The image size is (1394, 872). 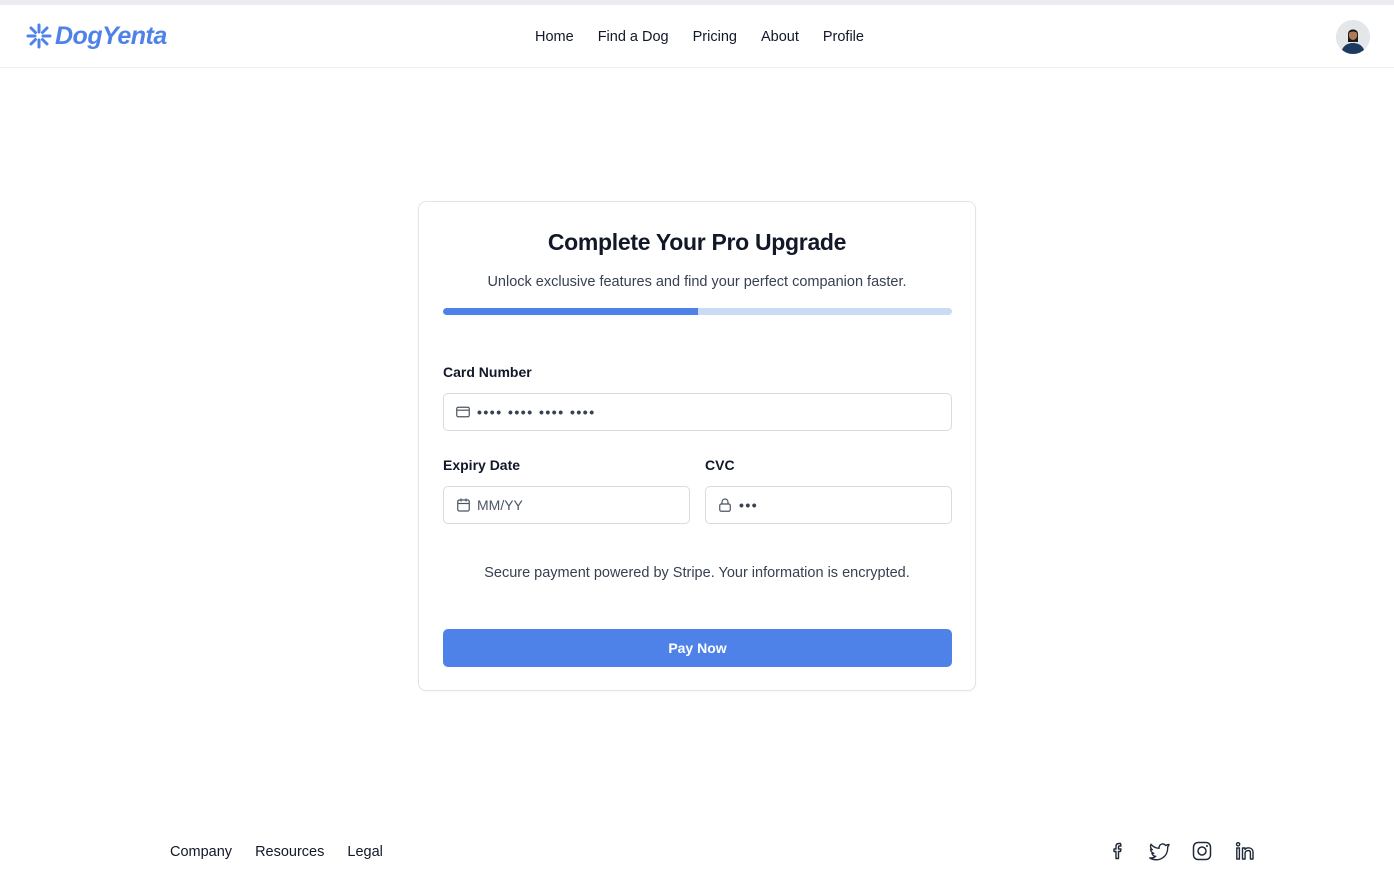 I want to click on card-number-label: Card Number, so click(x=487, y=372).